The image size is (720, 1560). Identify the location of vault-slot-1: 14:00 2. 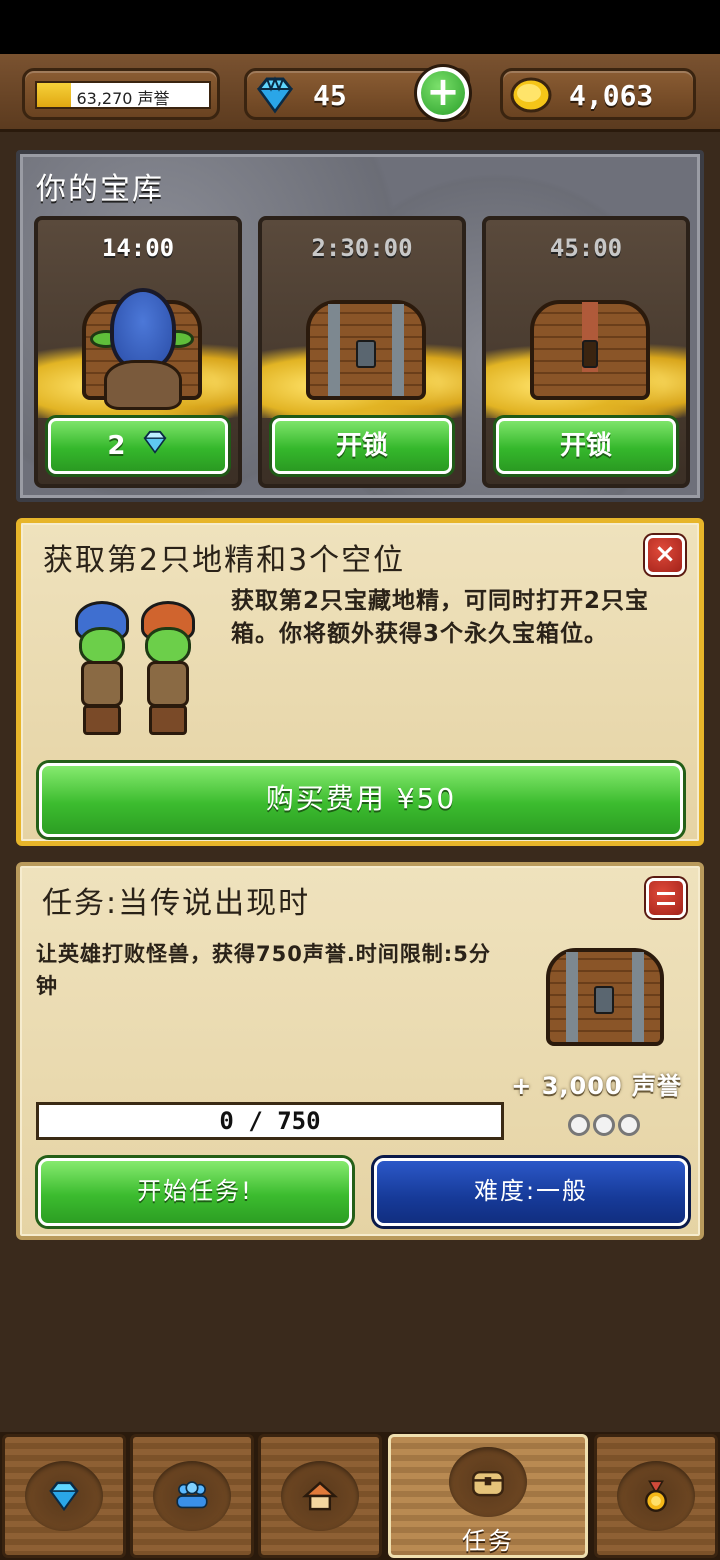
(138, 352).